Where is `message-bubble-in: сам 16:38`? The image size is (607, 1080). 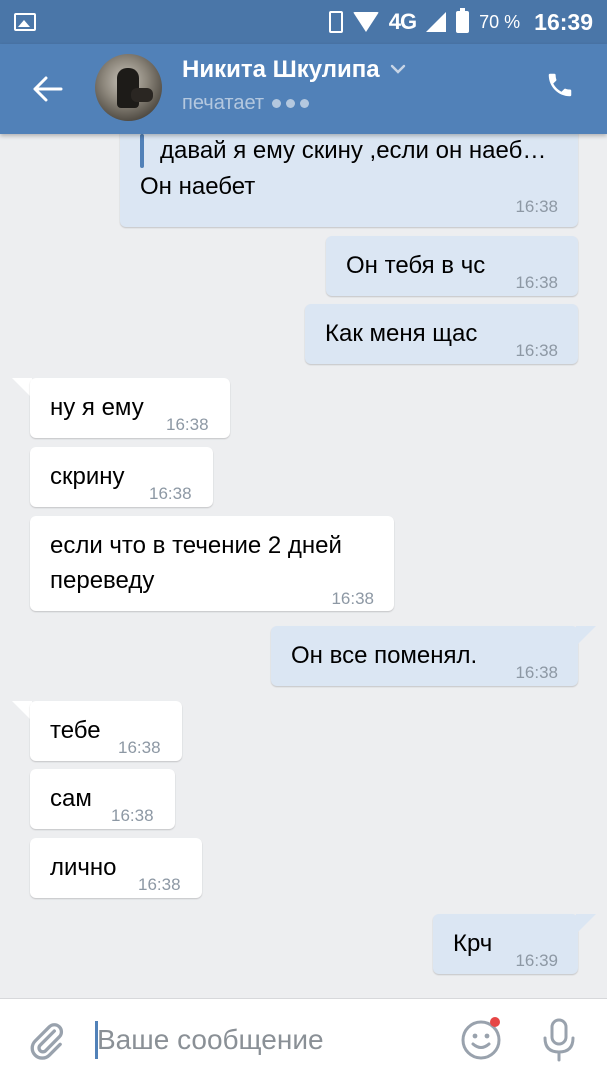
message-bubble-in: сам 16:38 is located at coordinates (102, 799).